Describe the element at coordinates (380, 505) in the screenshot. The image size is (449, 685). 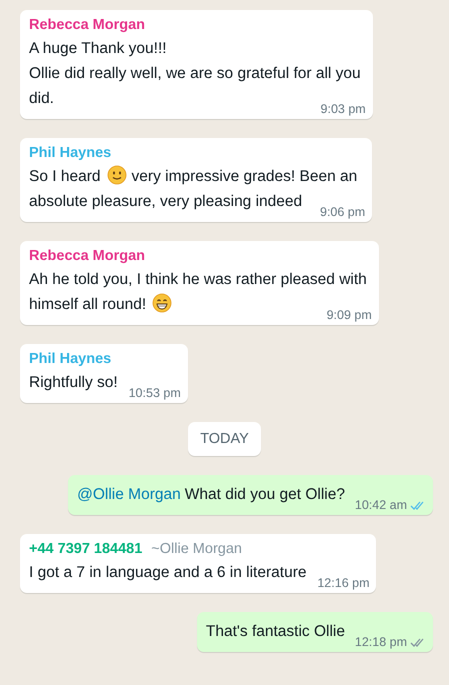
I see `message-time: 10:42 am` at that location.